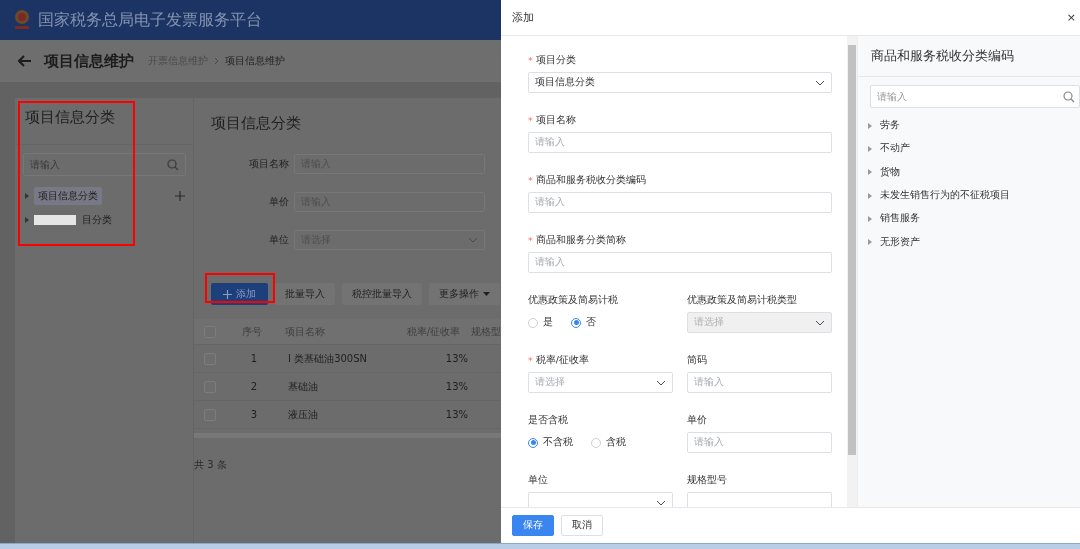 The image size is (1080, 549). I want to click on tree-item: 未发生销售行为的不征税项目, so click(945, 196).